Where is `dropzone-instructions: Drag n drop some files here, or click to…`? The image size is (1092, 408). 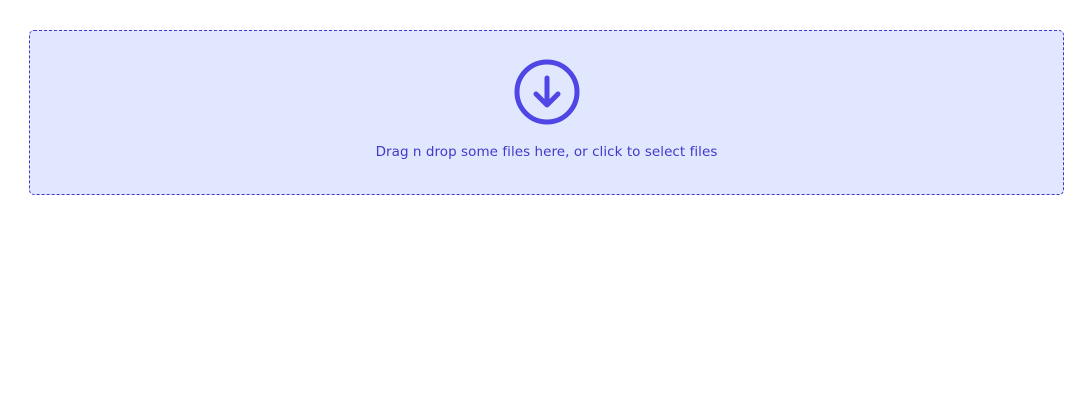 dropzone-instructions: Drag n drop some files here, or click to… is located at coordinates (546, 152).